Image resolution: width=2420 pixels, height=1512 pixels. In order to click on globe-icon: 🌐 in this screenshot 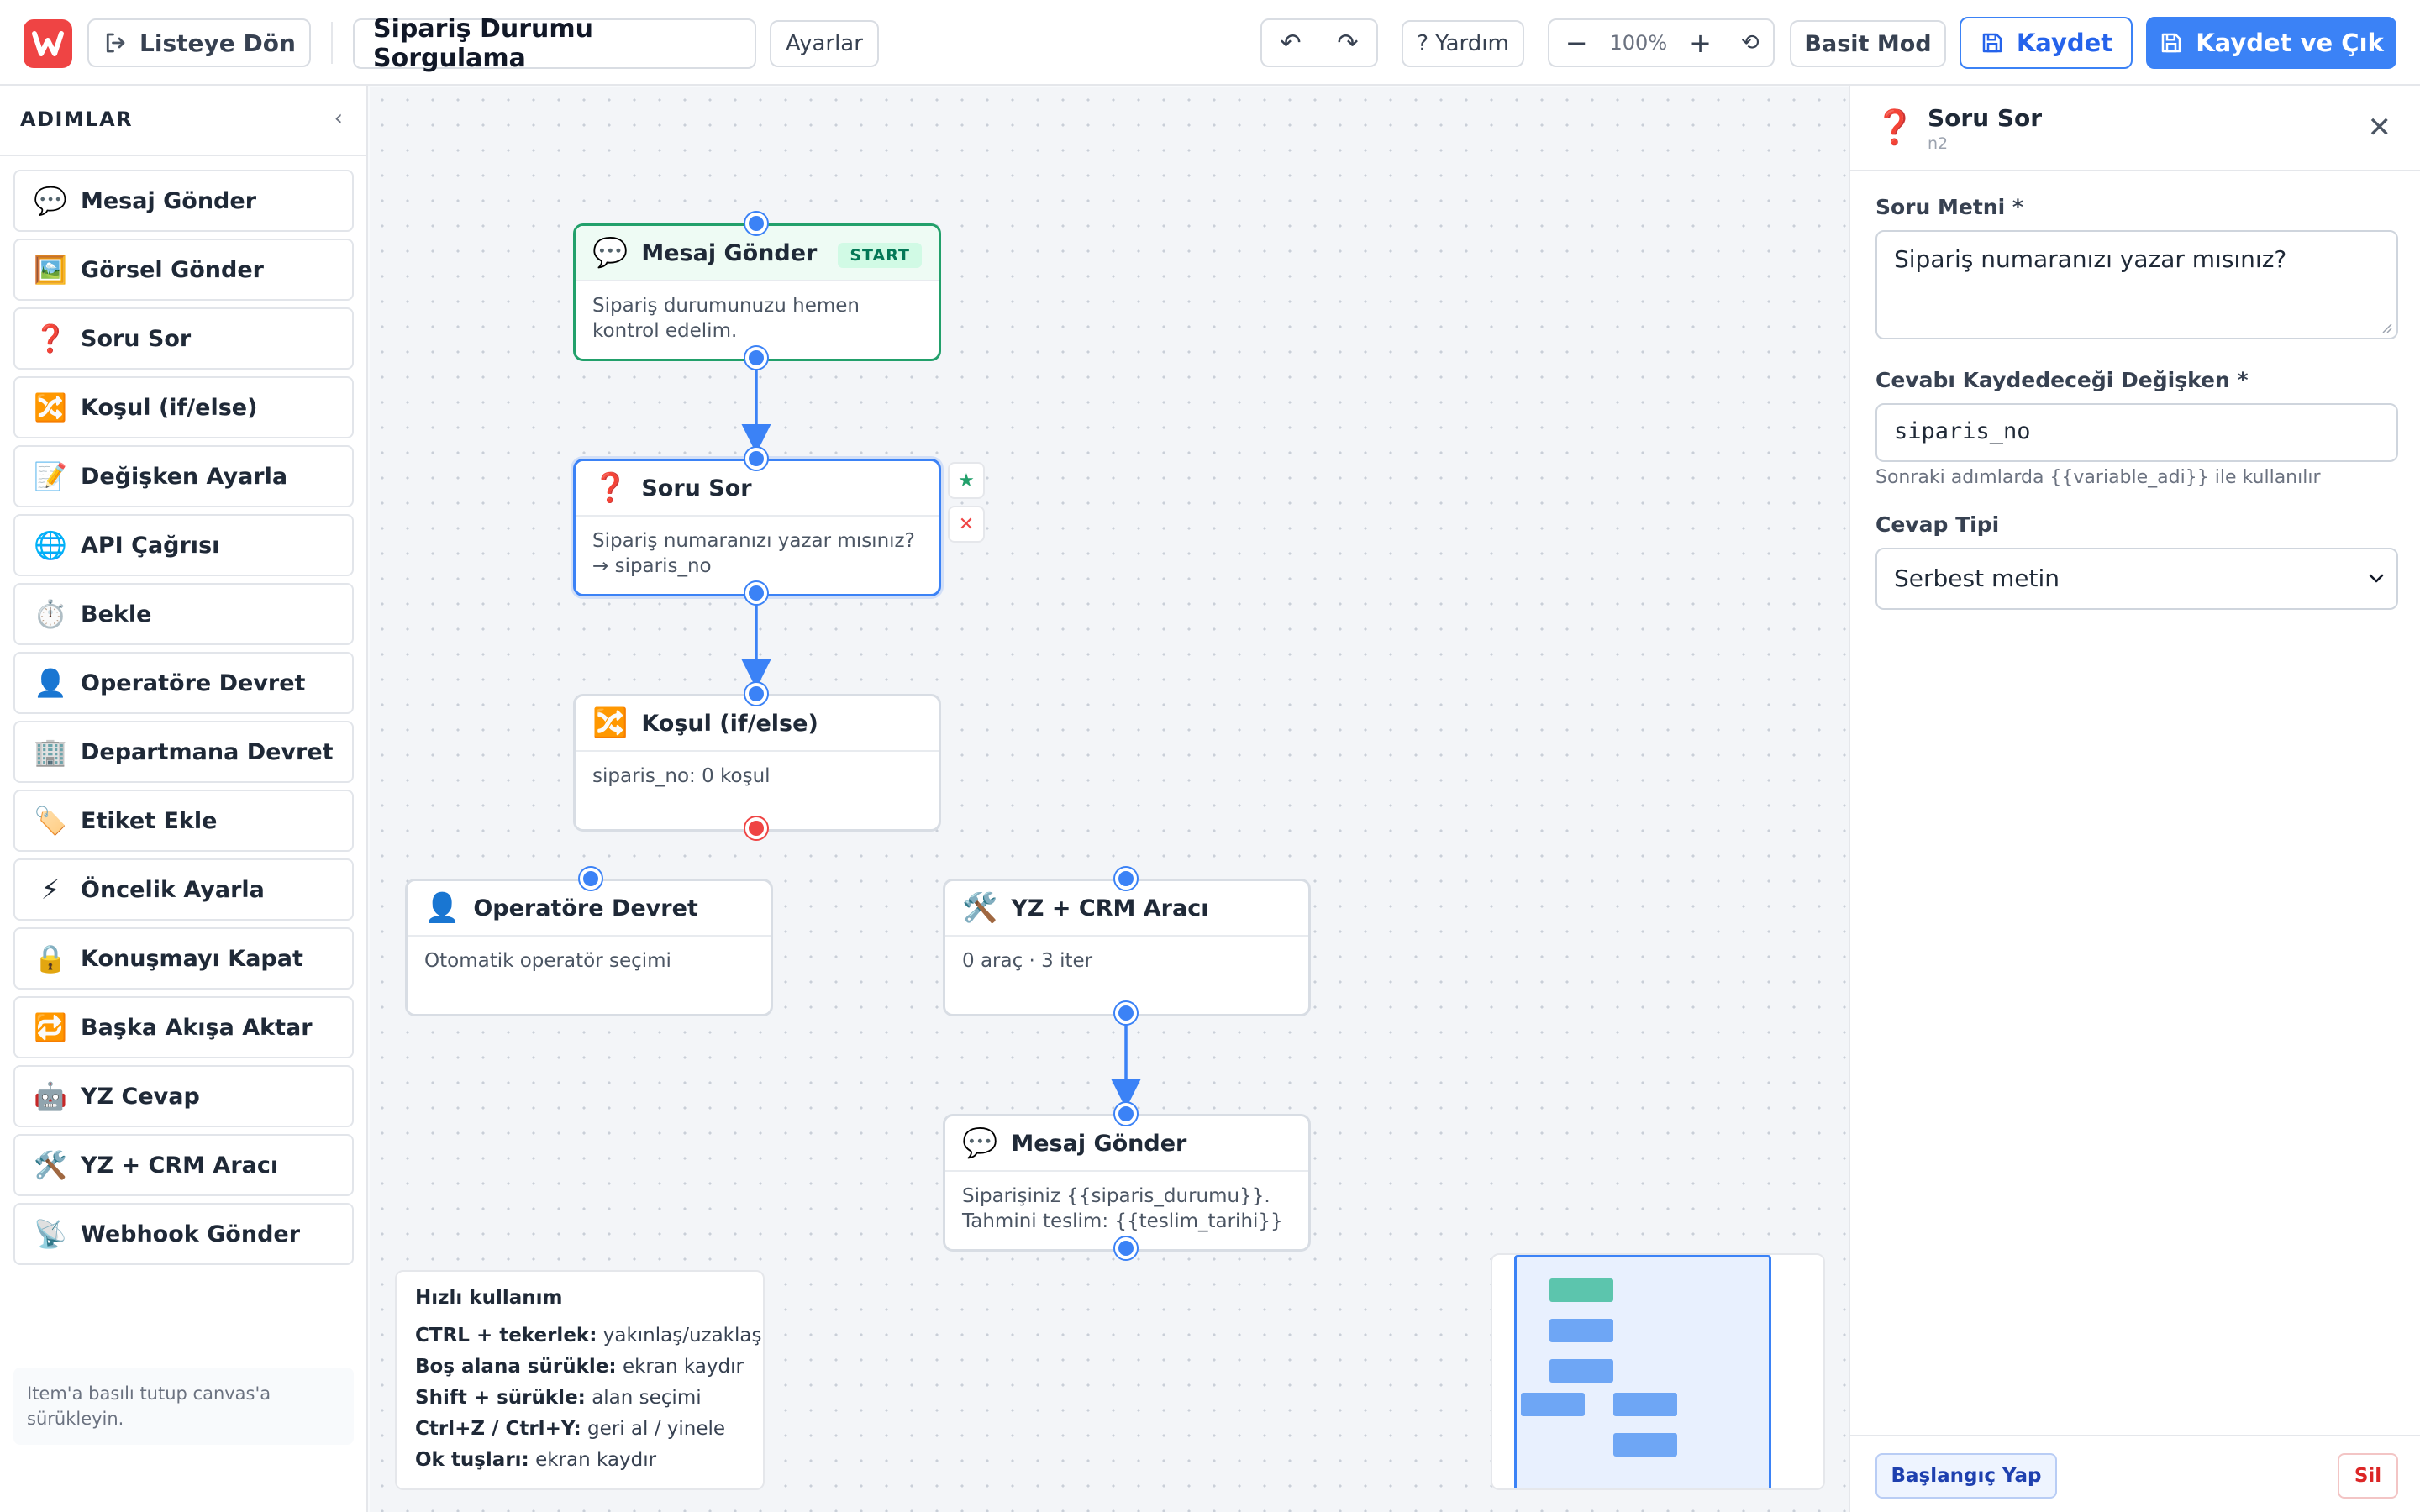, I will do `click(51, 545)`.